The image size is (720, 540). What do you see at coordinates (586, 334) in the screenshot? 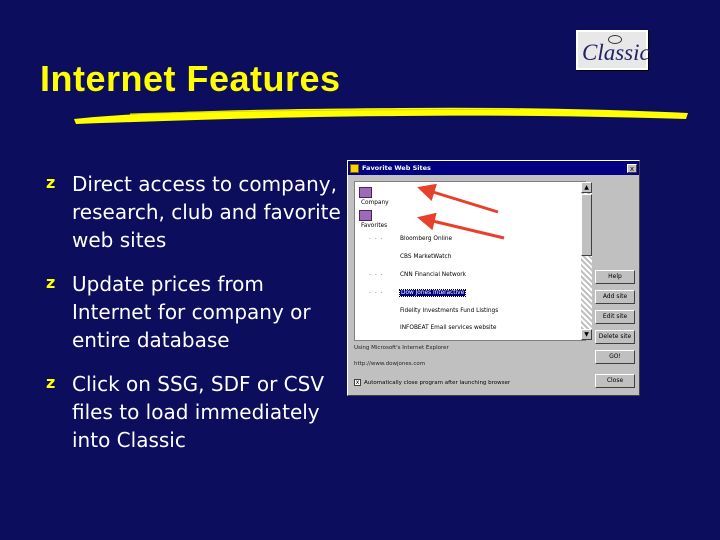
I see `scroll-down-icon: ▼` at bounding box center [586, 334].